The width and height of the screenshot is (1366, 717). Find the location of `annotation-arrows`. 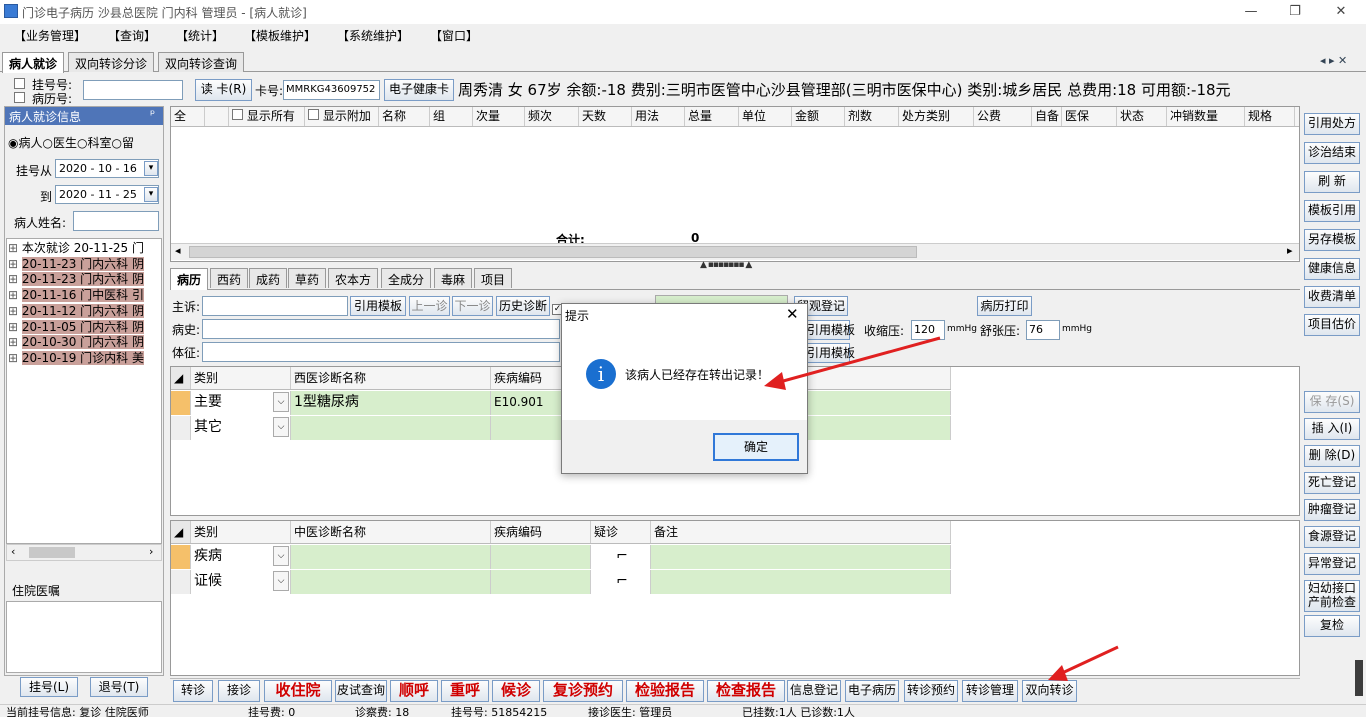

annotation-arrows is located at coordinates (941, 508).